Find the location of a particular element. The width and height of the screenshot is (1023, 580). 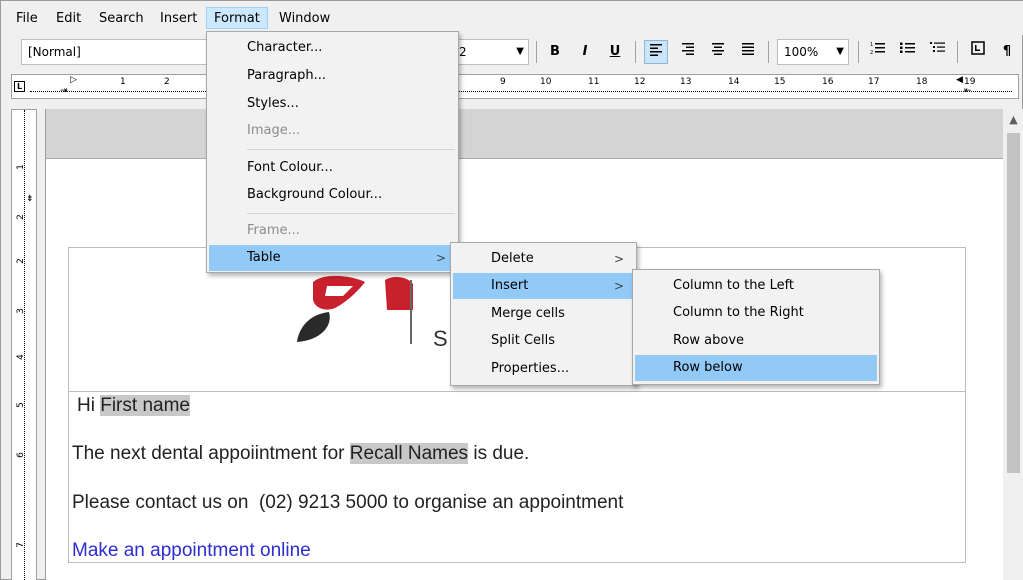

menu-insert: Insert is located at coordinates (178, 19).